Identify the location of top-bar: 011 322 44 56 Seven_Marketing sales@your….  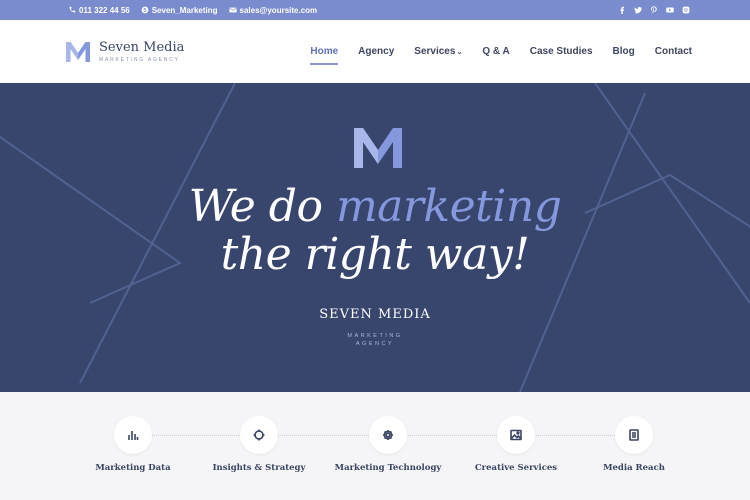
(375, 10).